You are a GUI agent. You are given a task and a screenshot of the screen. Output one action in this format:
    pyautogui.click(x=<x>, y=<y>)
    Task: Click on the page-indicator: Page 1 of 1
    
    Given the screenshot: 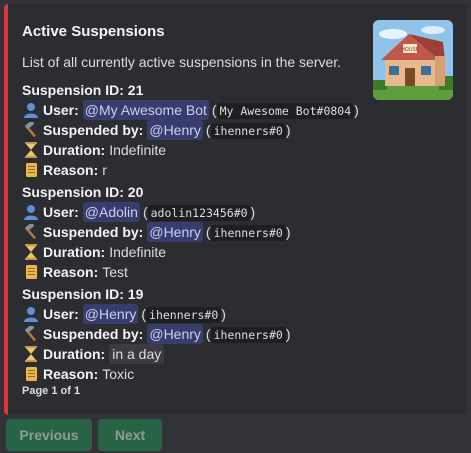 What is the action you would take?
    pyautogui.click(x=51, y=391)
    